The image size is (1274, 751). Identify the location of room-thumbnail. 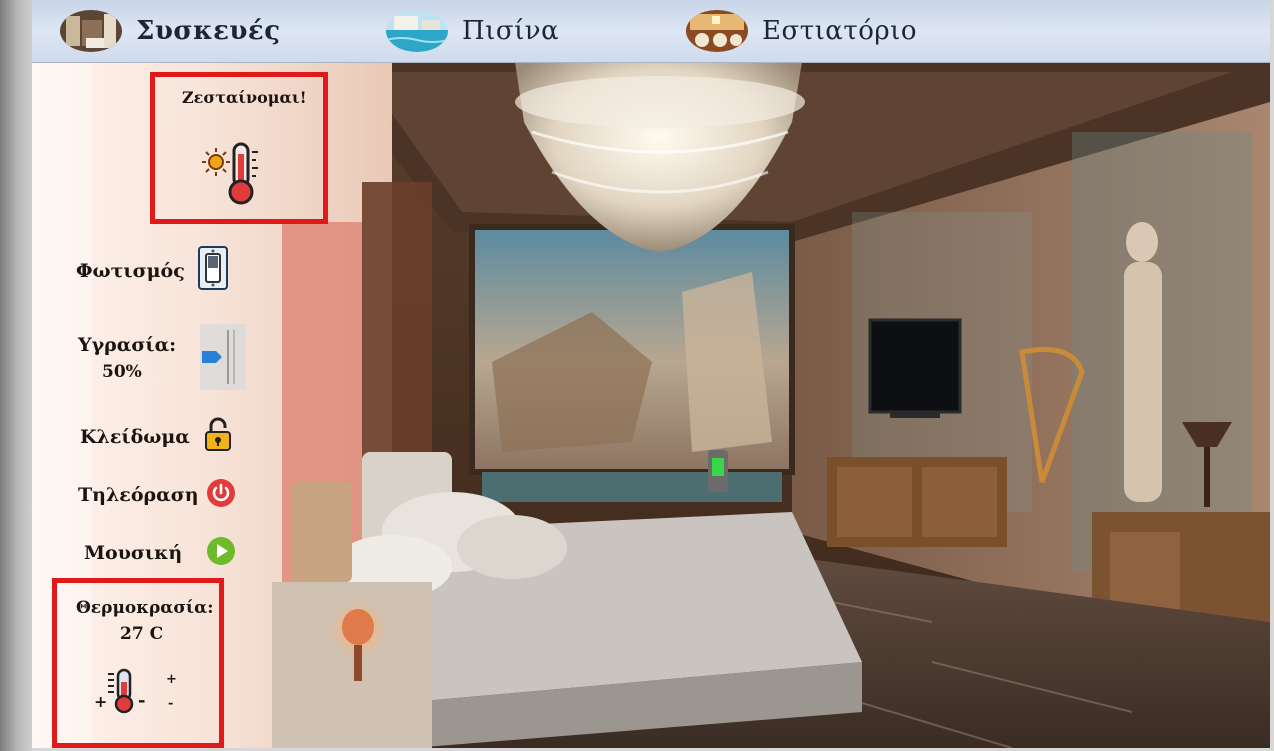
(91, 31).